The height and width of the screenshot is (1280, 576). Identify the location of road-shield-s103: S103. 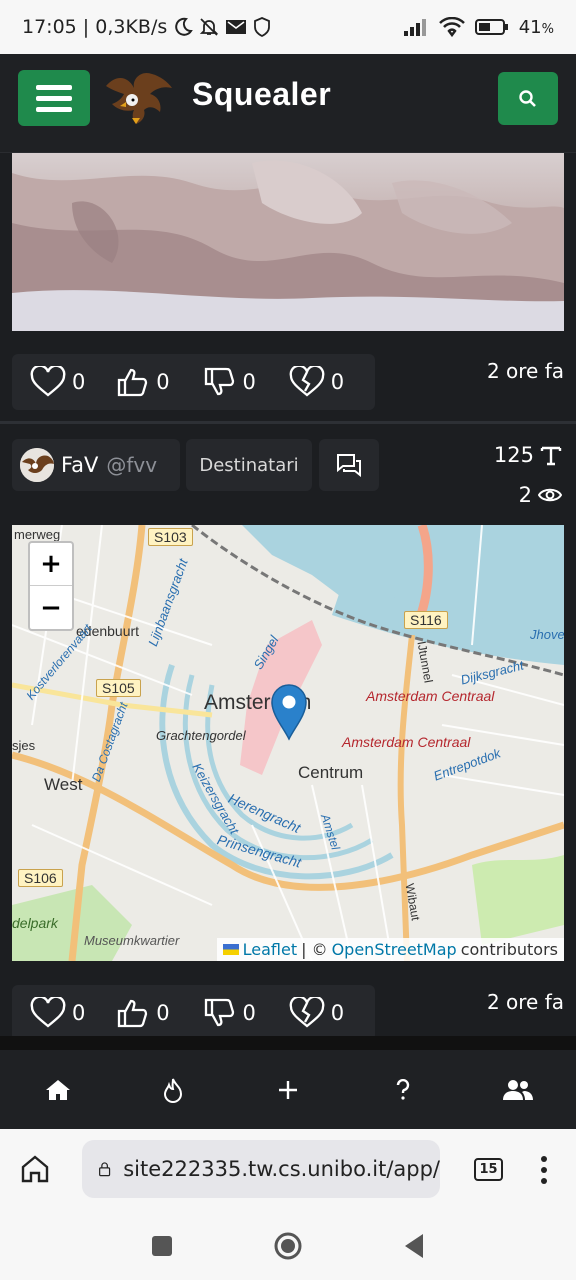
(170, 537).